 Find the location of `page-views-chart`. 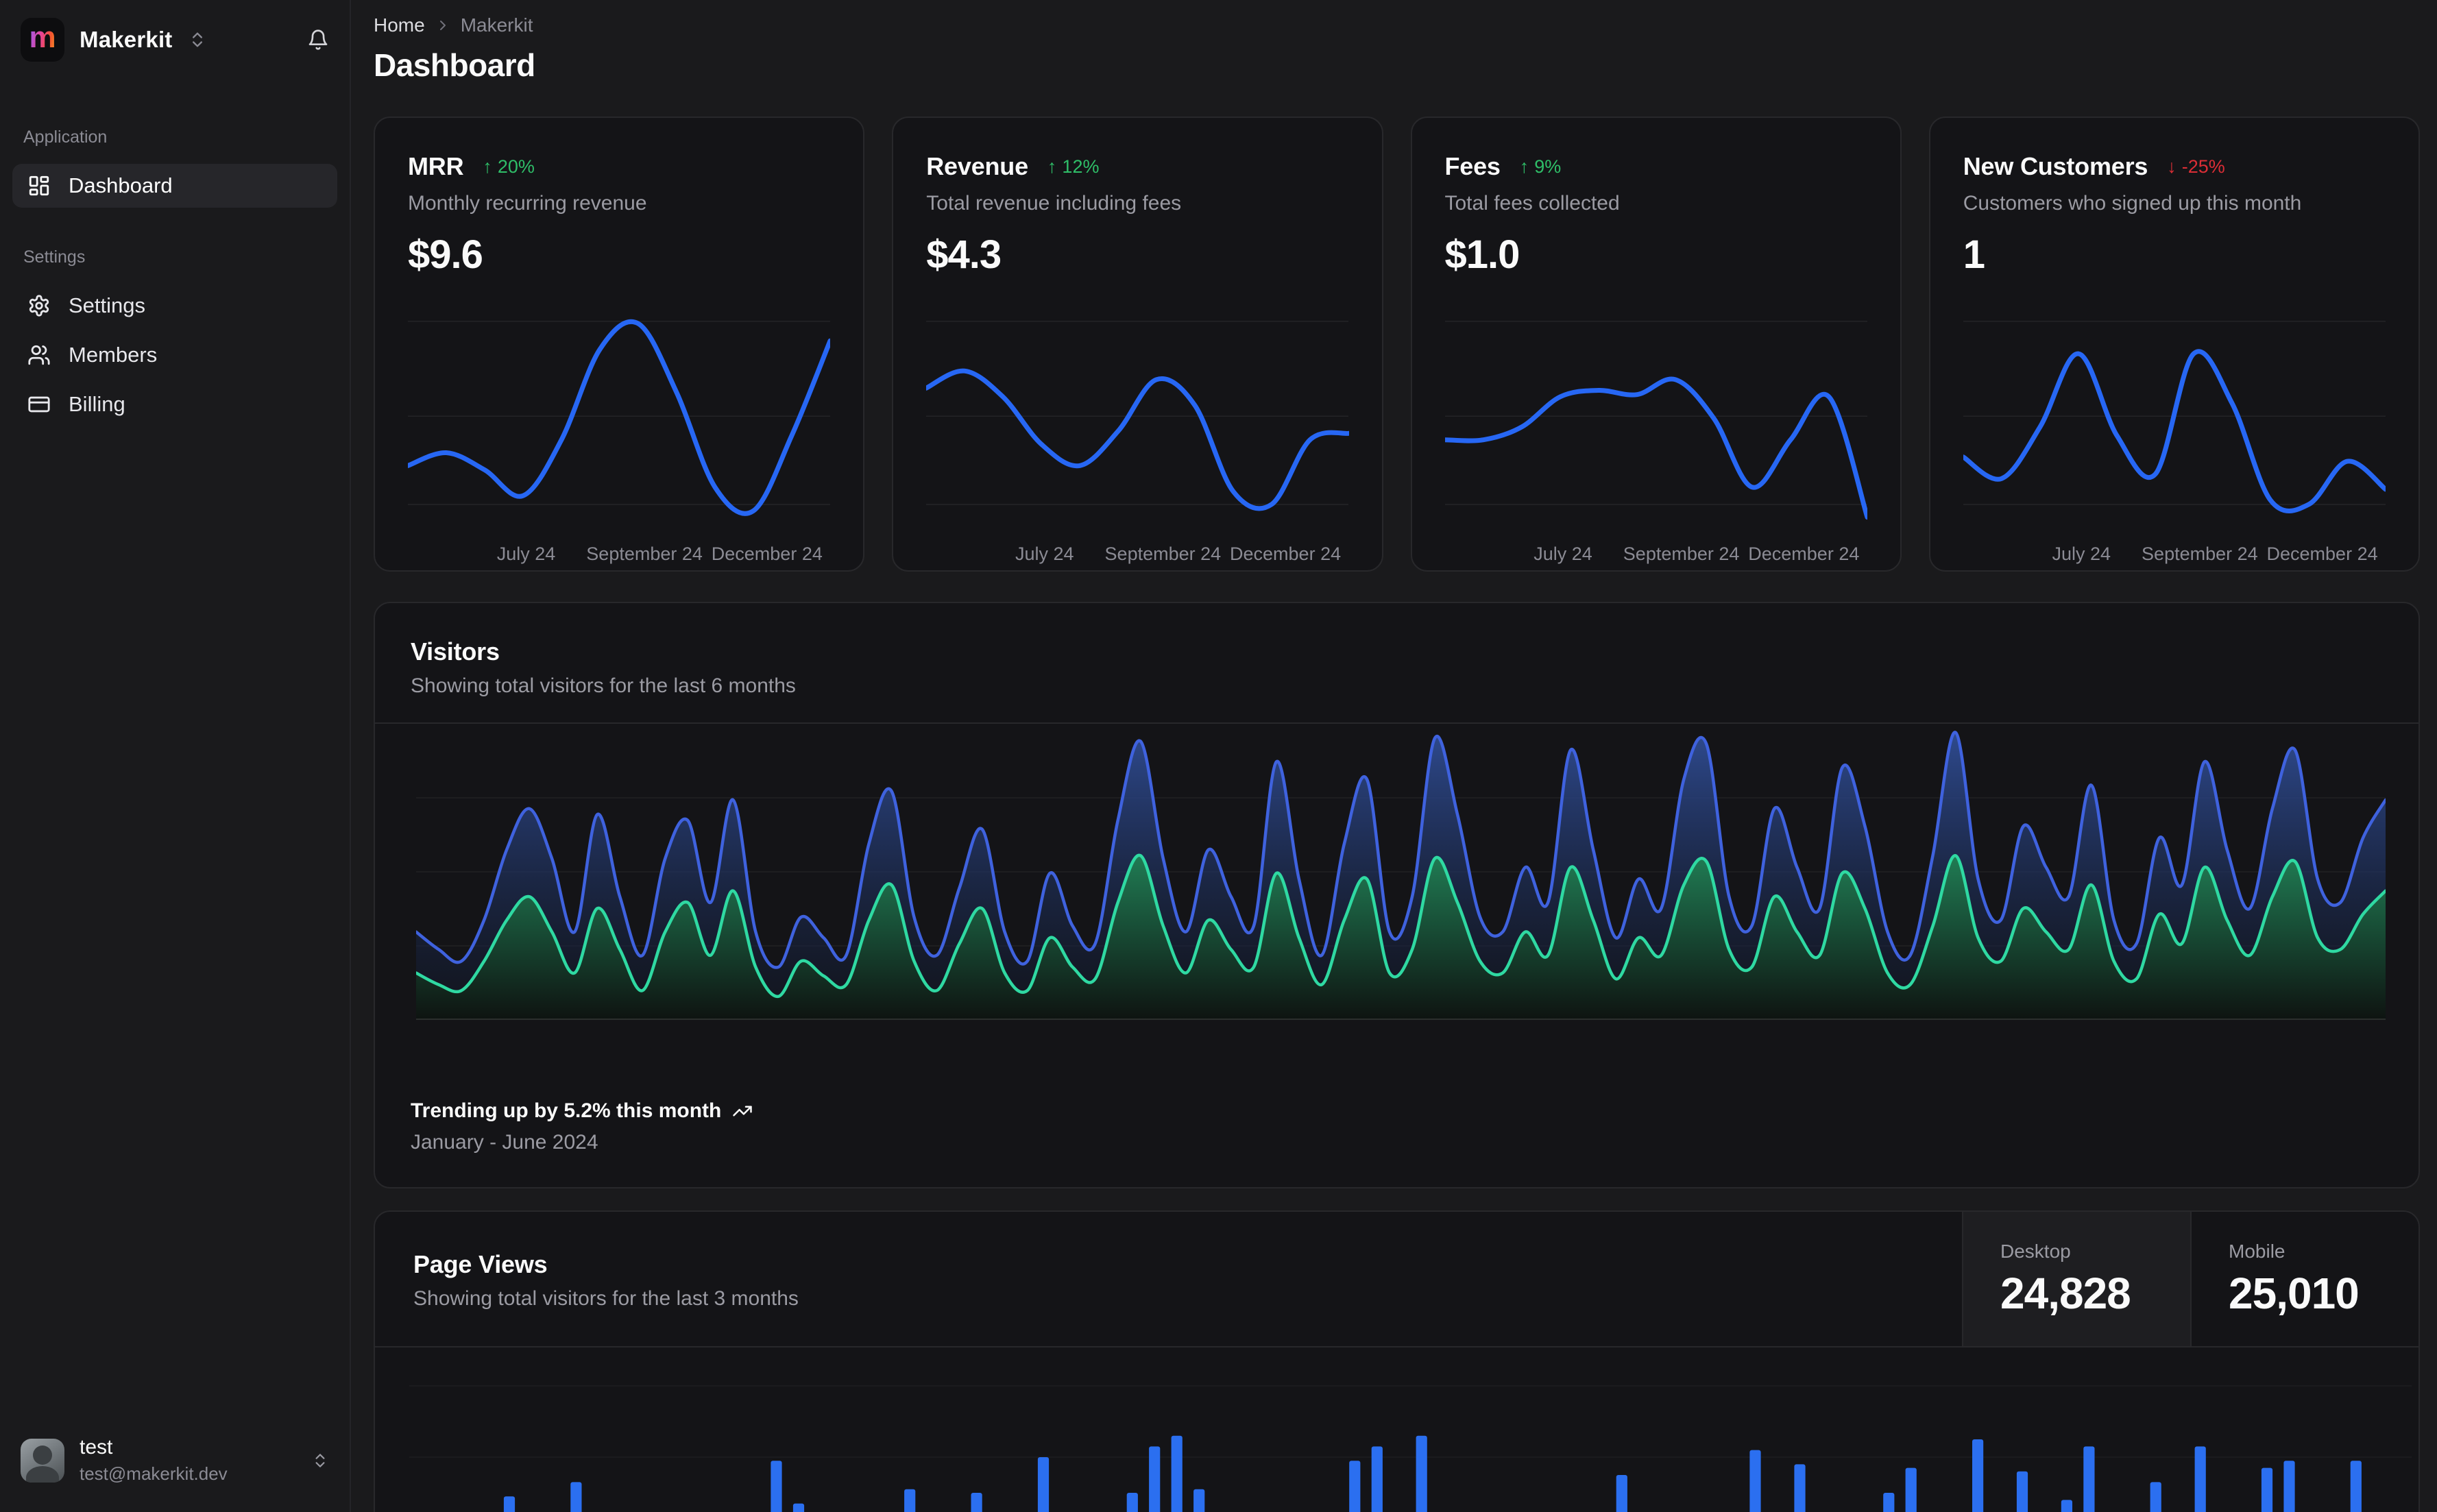

page-views-chart is located at coordinates (1396, 1430).